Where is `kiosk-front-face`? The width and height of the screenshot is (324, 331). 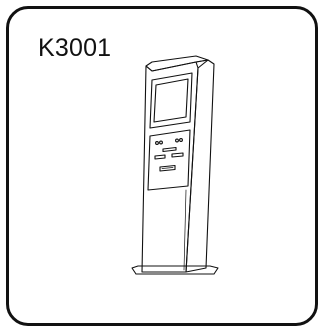
kiosk-front-face is located at coordinates (170, 167).